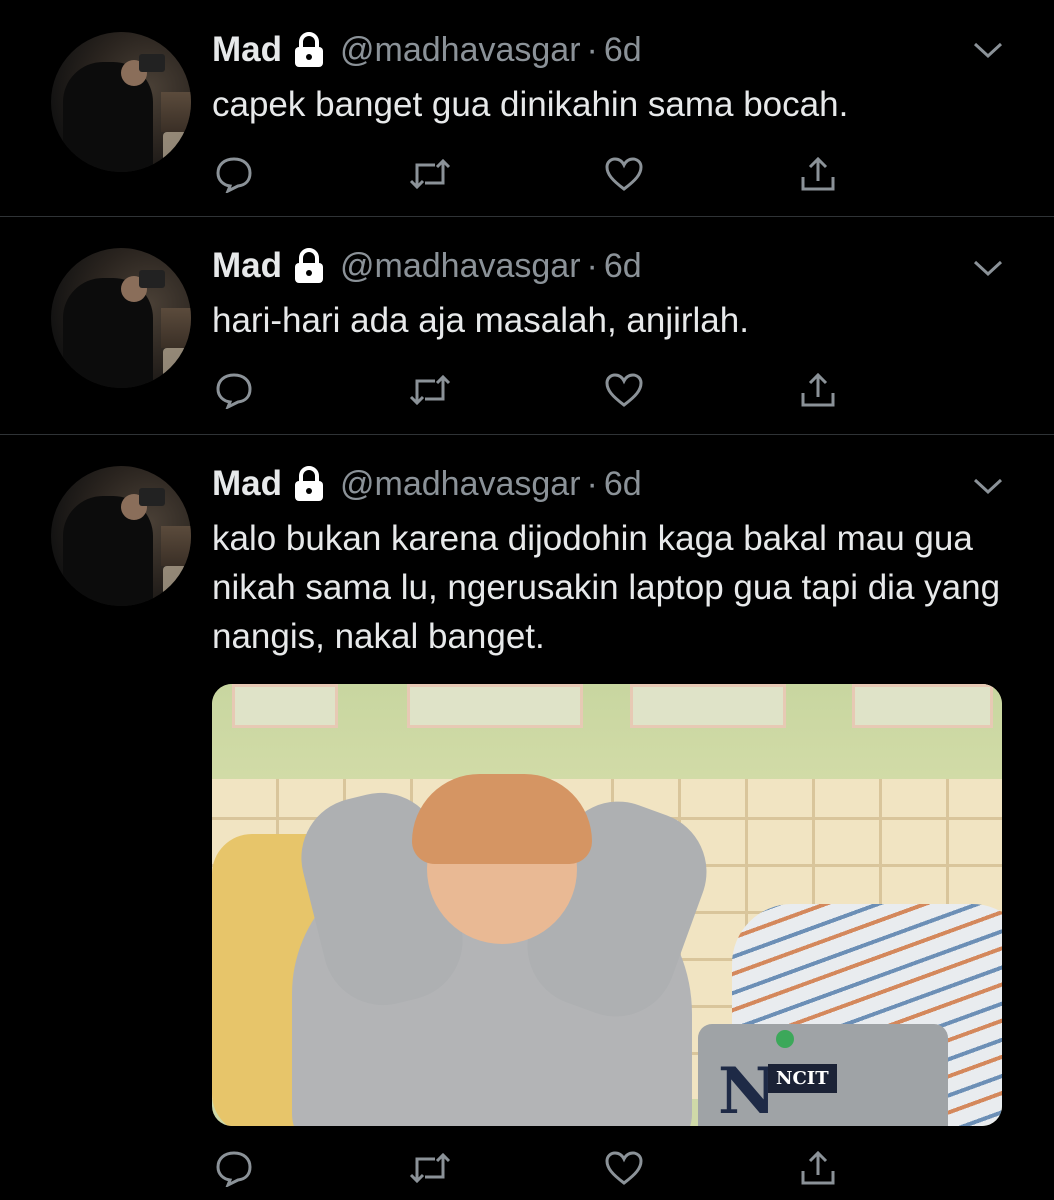 The height and width of the screenshot is (1200, 1054). What do you see at coordinates (802, 1078) in the screenshot?
I see `laptop-sticker: NCIT` at bounding box center [802, 1078].